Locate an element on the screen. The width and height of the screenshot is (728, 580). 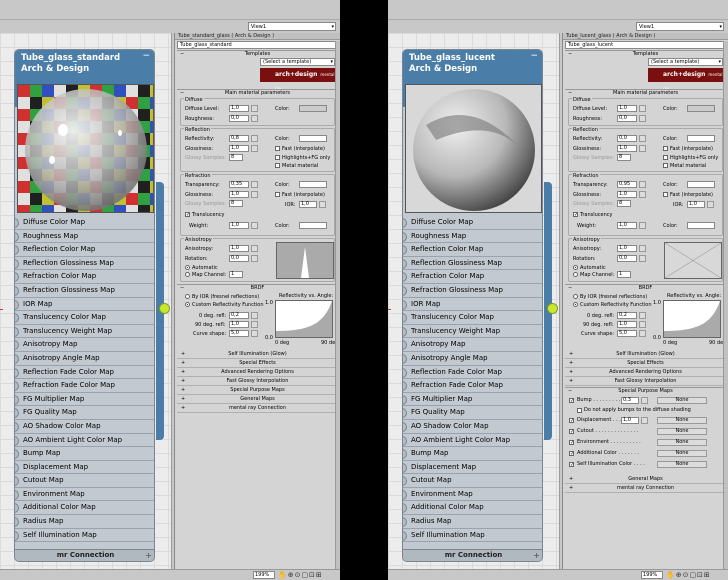
template-select: (Select a template) ▾ is located at coordinates (685, 62).